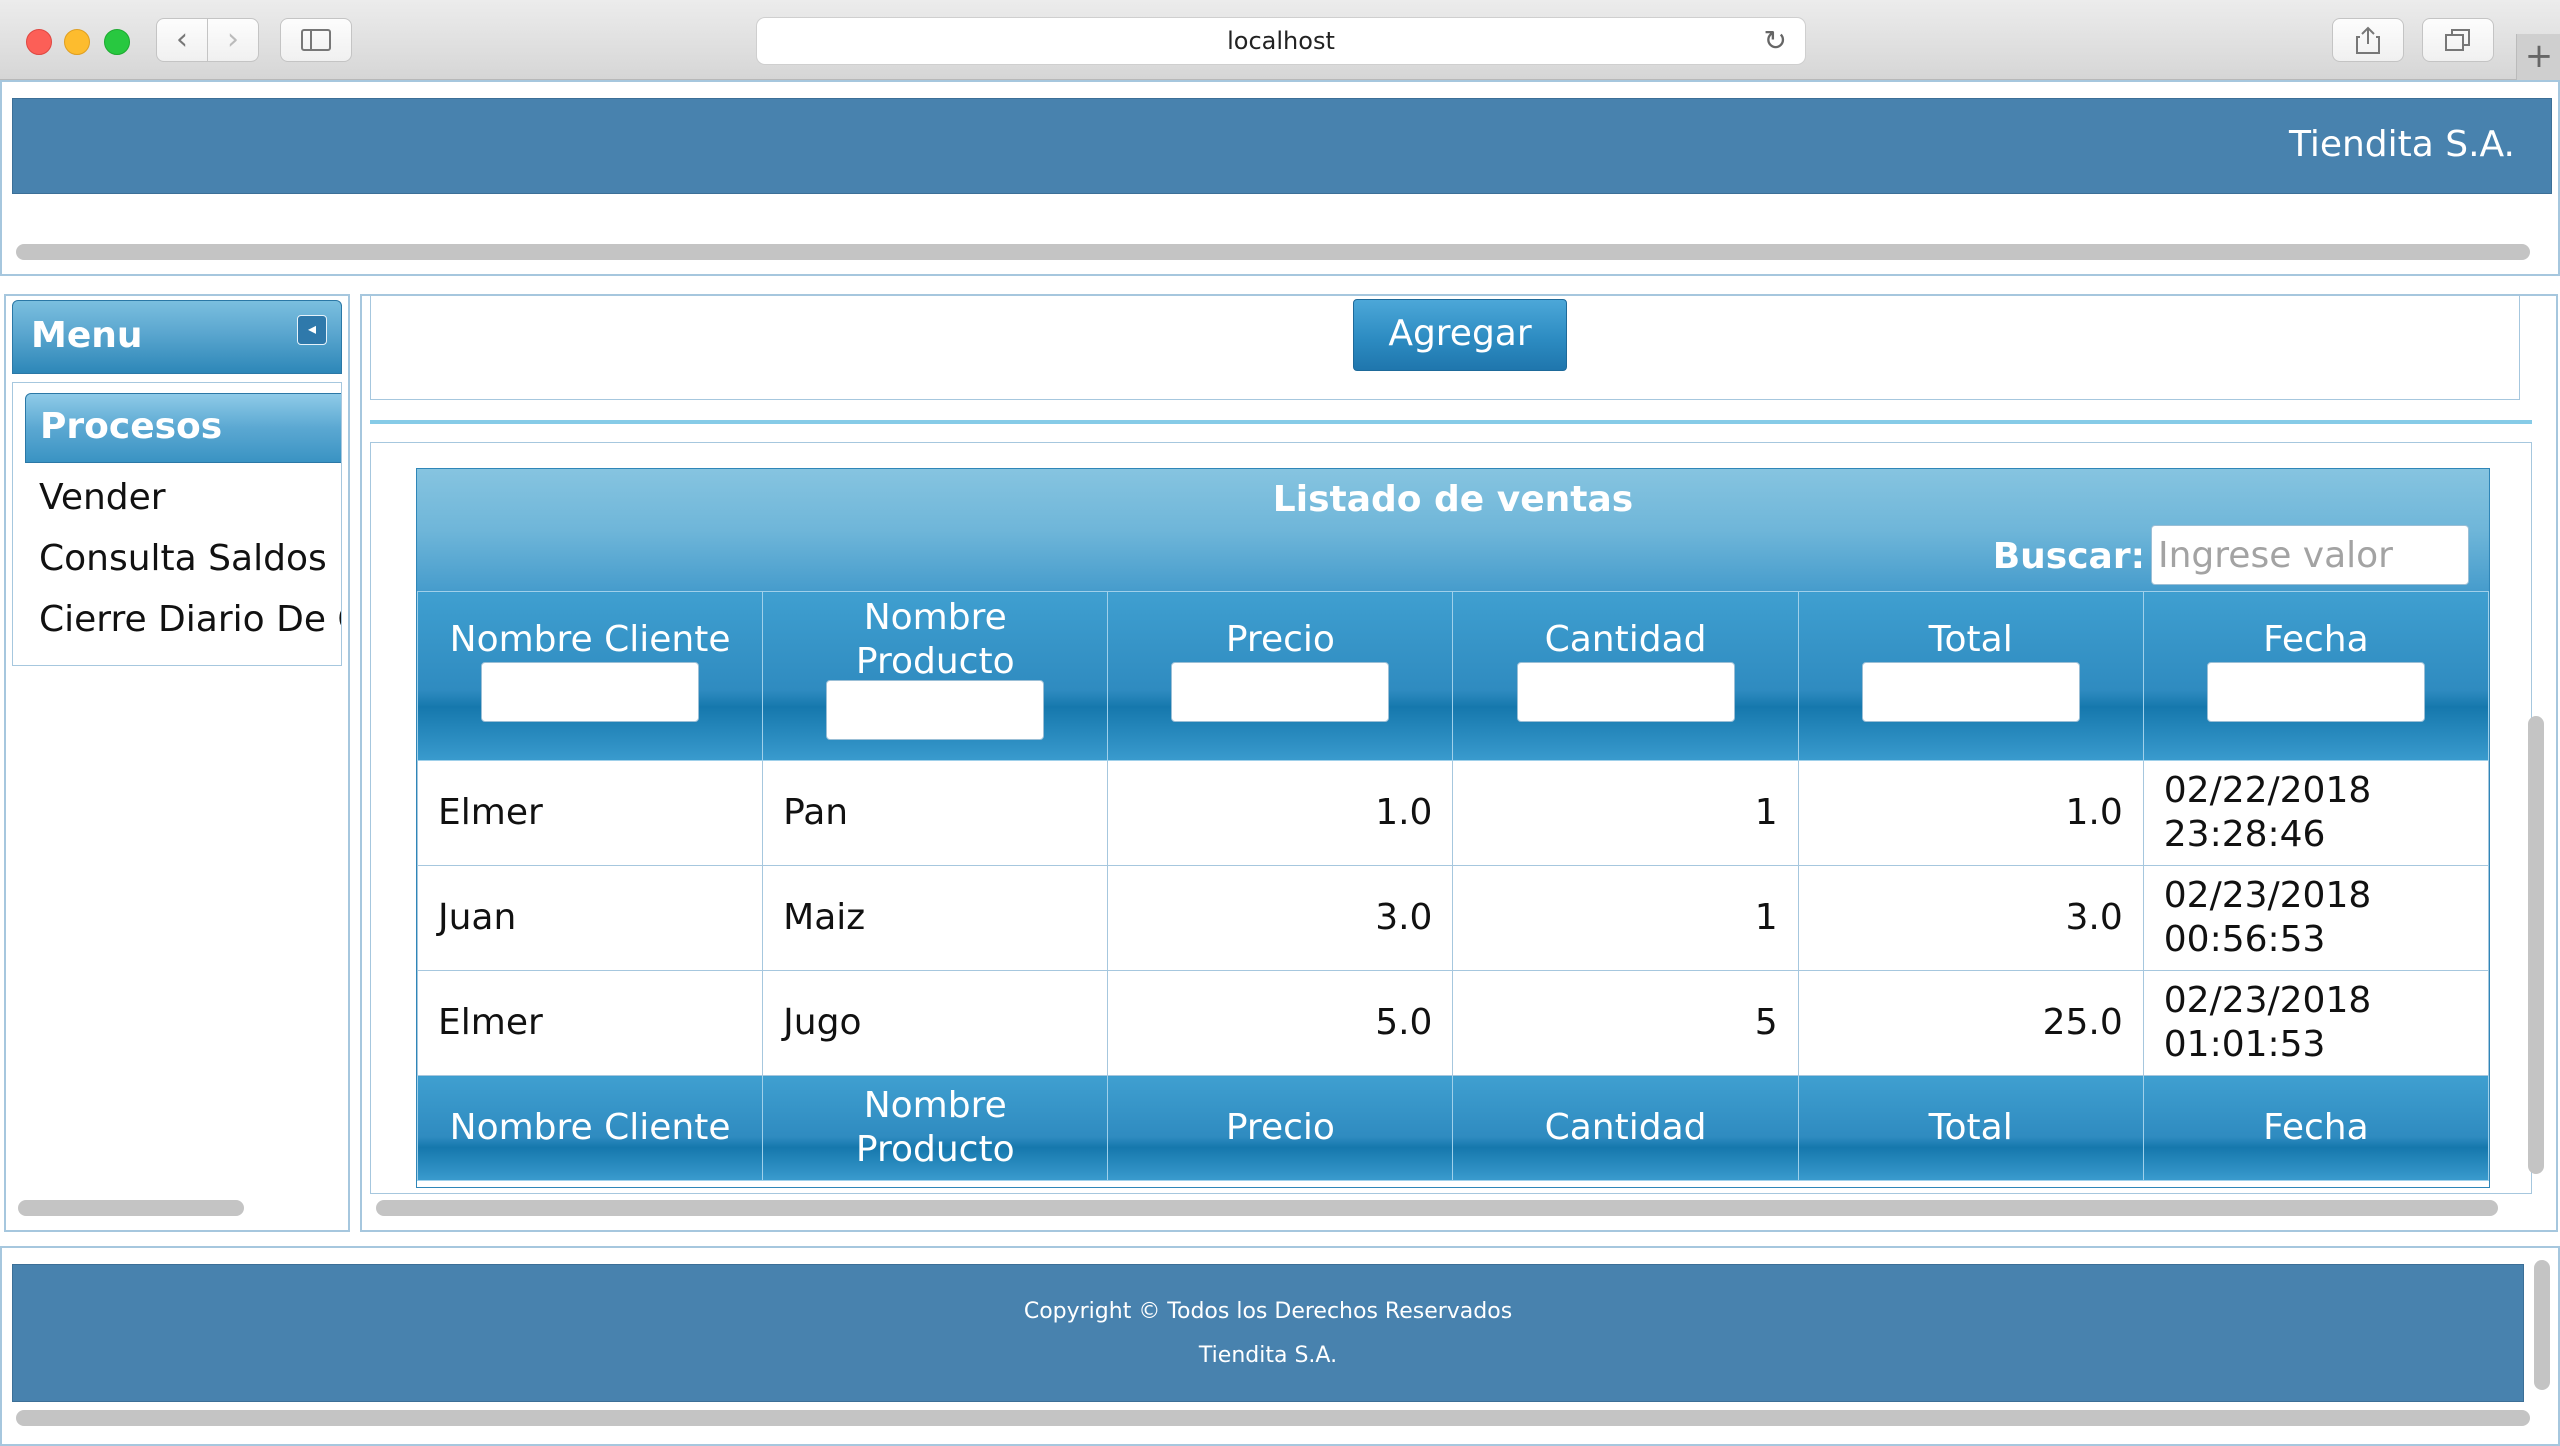 The width and height of the screenshot is (2560, 1446). Describe the element at coordinates (2315, 813) in the screenshot. I see `cell-fecha: 02/22/2018 23:28:46` at that location.